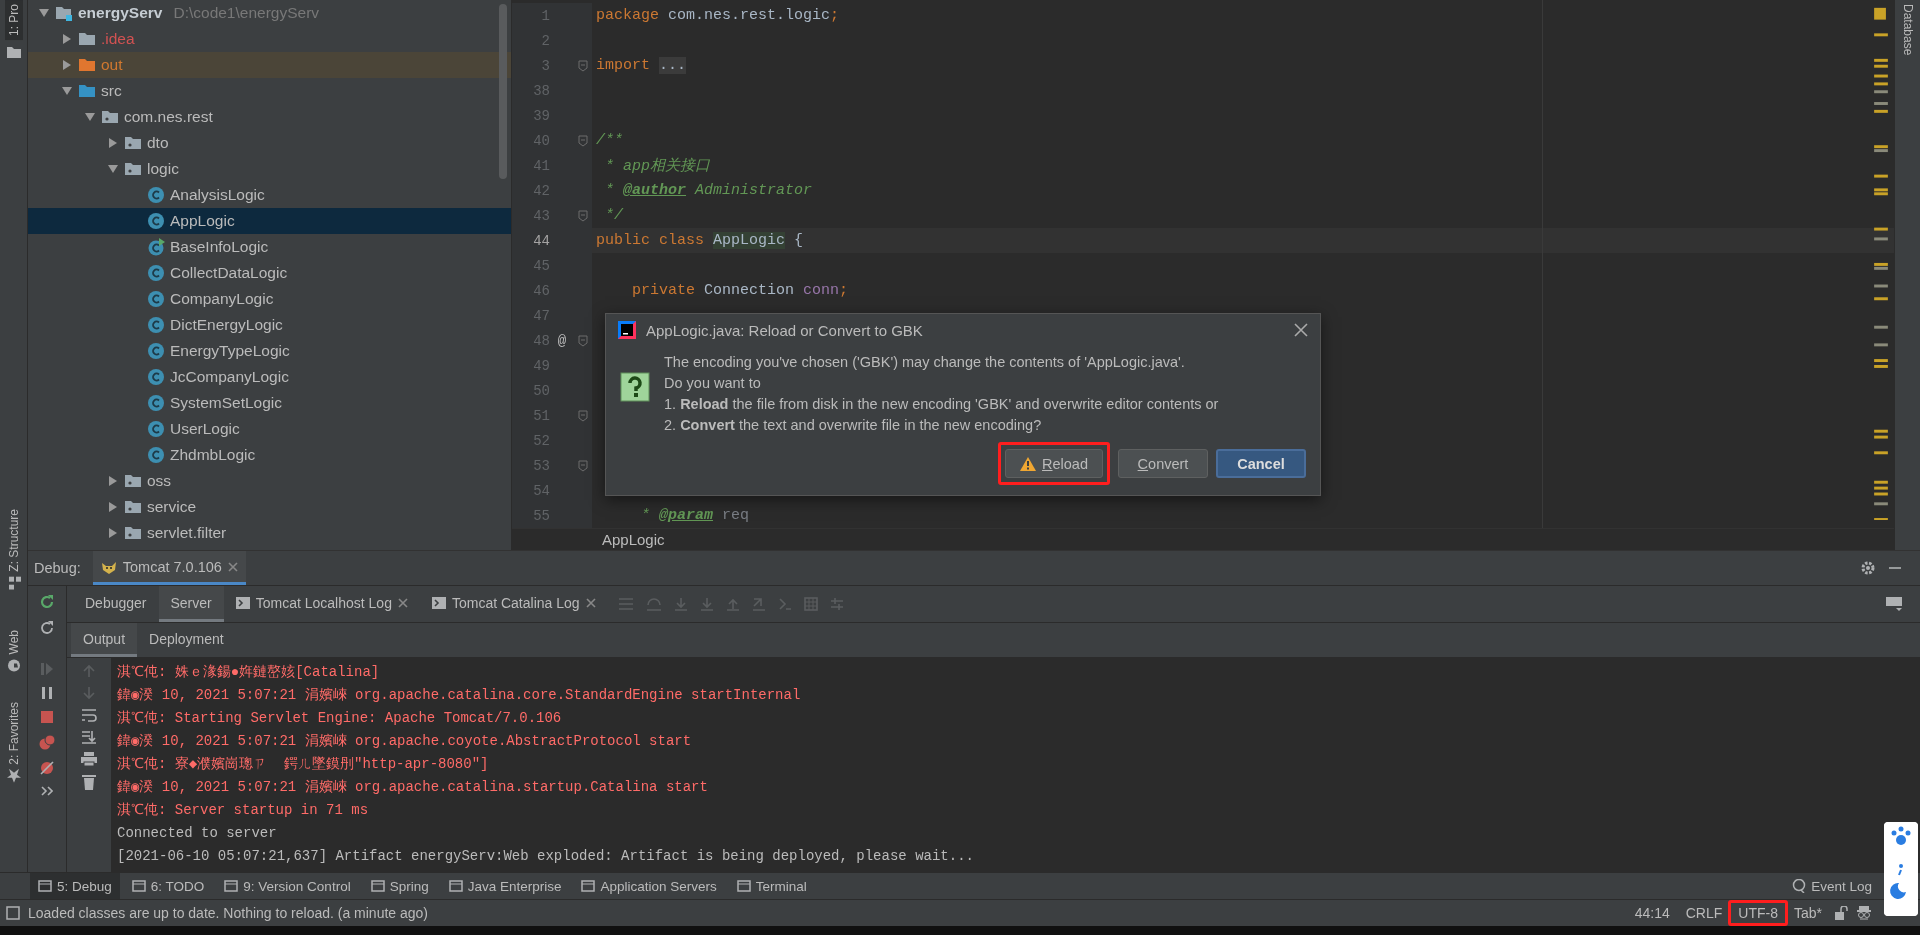 The image size is (1920, 935). What do you see at coordinates (47, 768) in the screenshot?
I see `mute-breakpoints-icon` at bounding box center [47, 768].